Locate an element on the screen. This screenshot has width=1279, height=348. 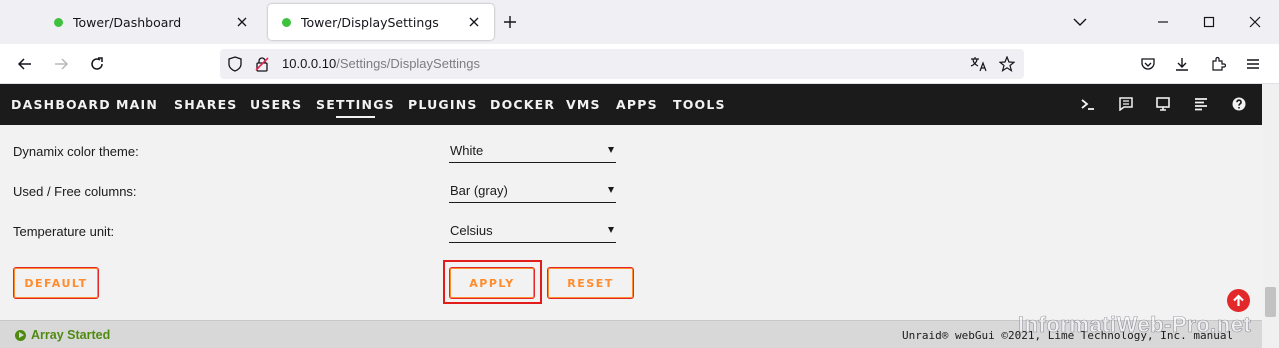
select-value: White is located at coordinates (467, 150).